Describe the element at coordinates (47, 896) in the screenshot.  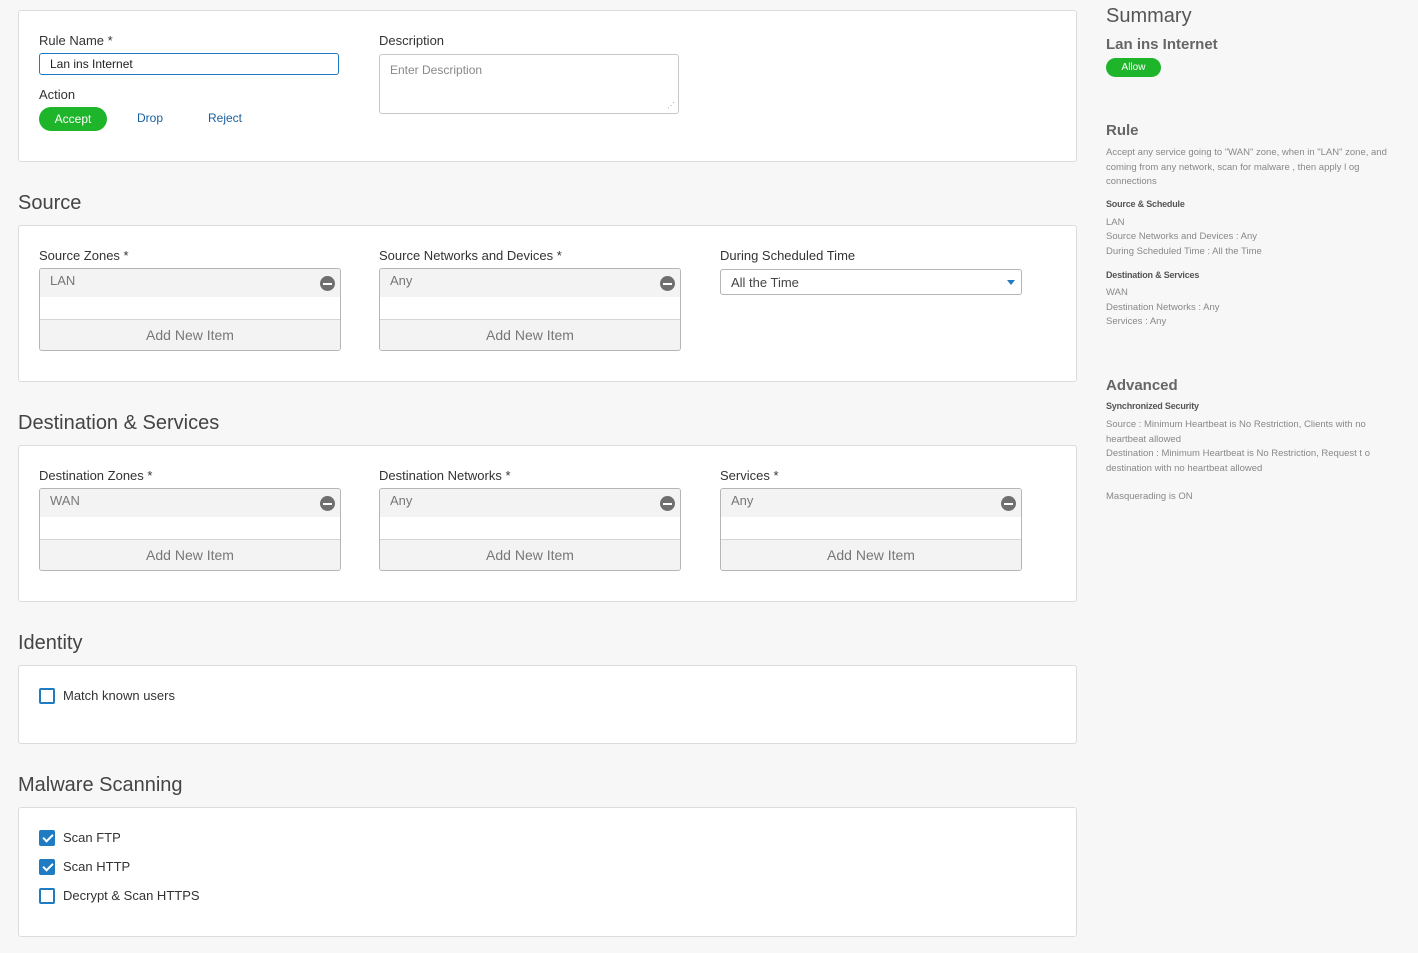
I see `decrypt-scan-https-checkbox` at that location.